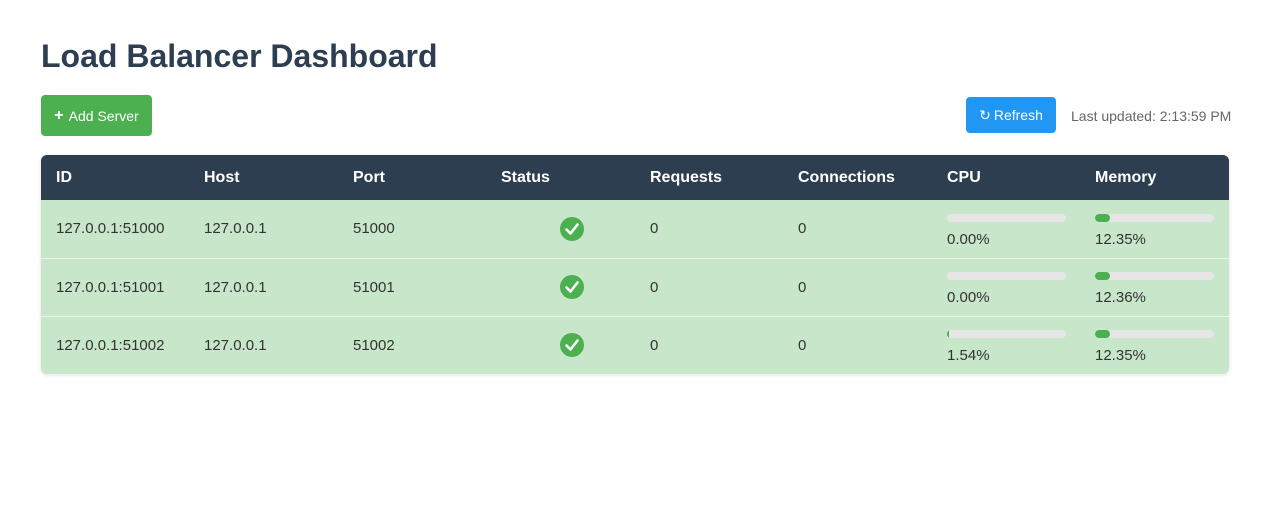  Describe the element at coordinates (1126, 177) in the screenshot. I see `column-header-memory: Memory` at that location.